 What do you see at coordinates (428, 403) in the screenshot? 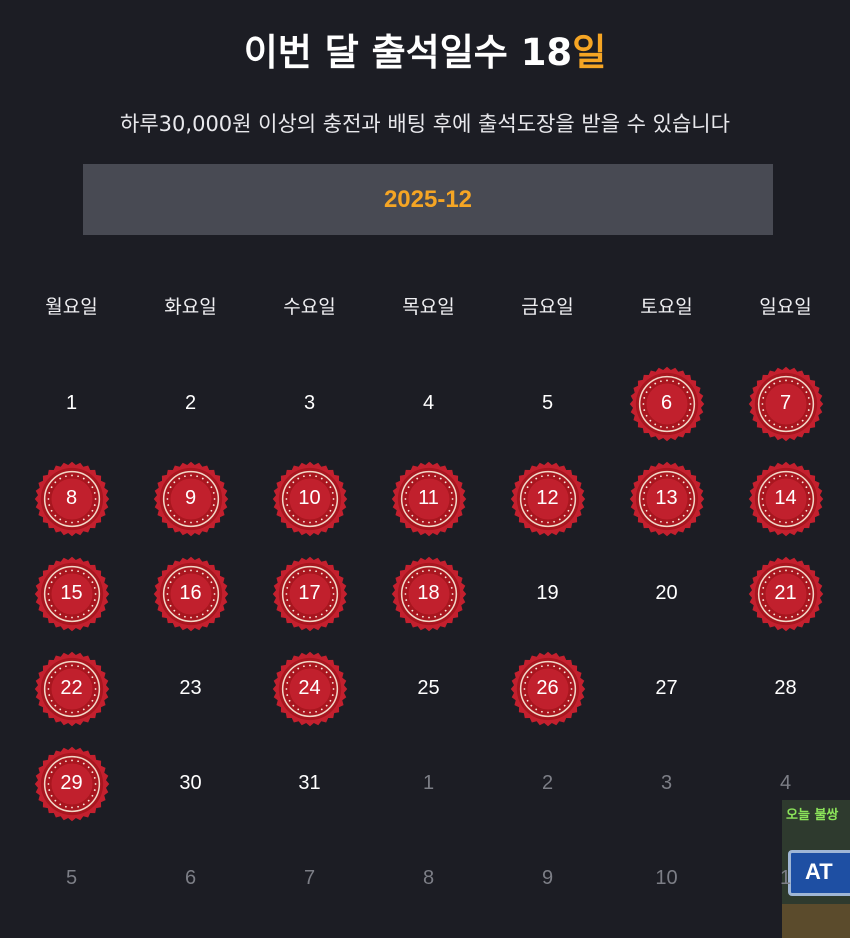
I see `calendar-day: 4` at bounding box center [428, 403].